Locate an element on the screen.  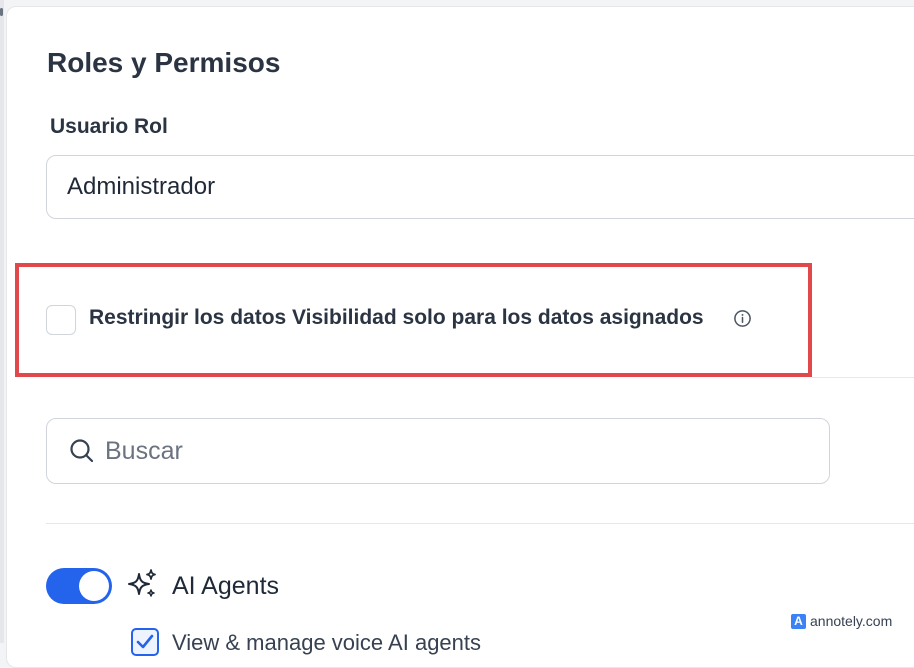
voice-agents-checkbox is located at coordinates (145, 642).